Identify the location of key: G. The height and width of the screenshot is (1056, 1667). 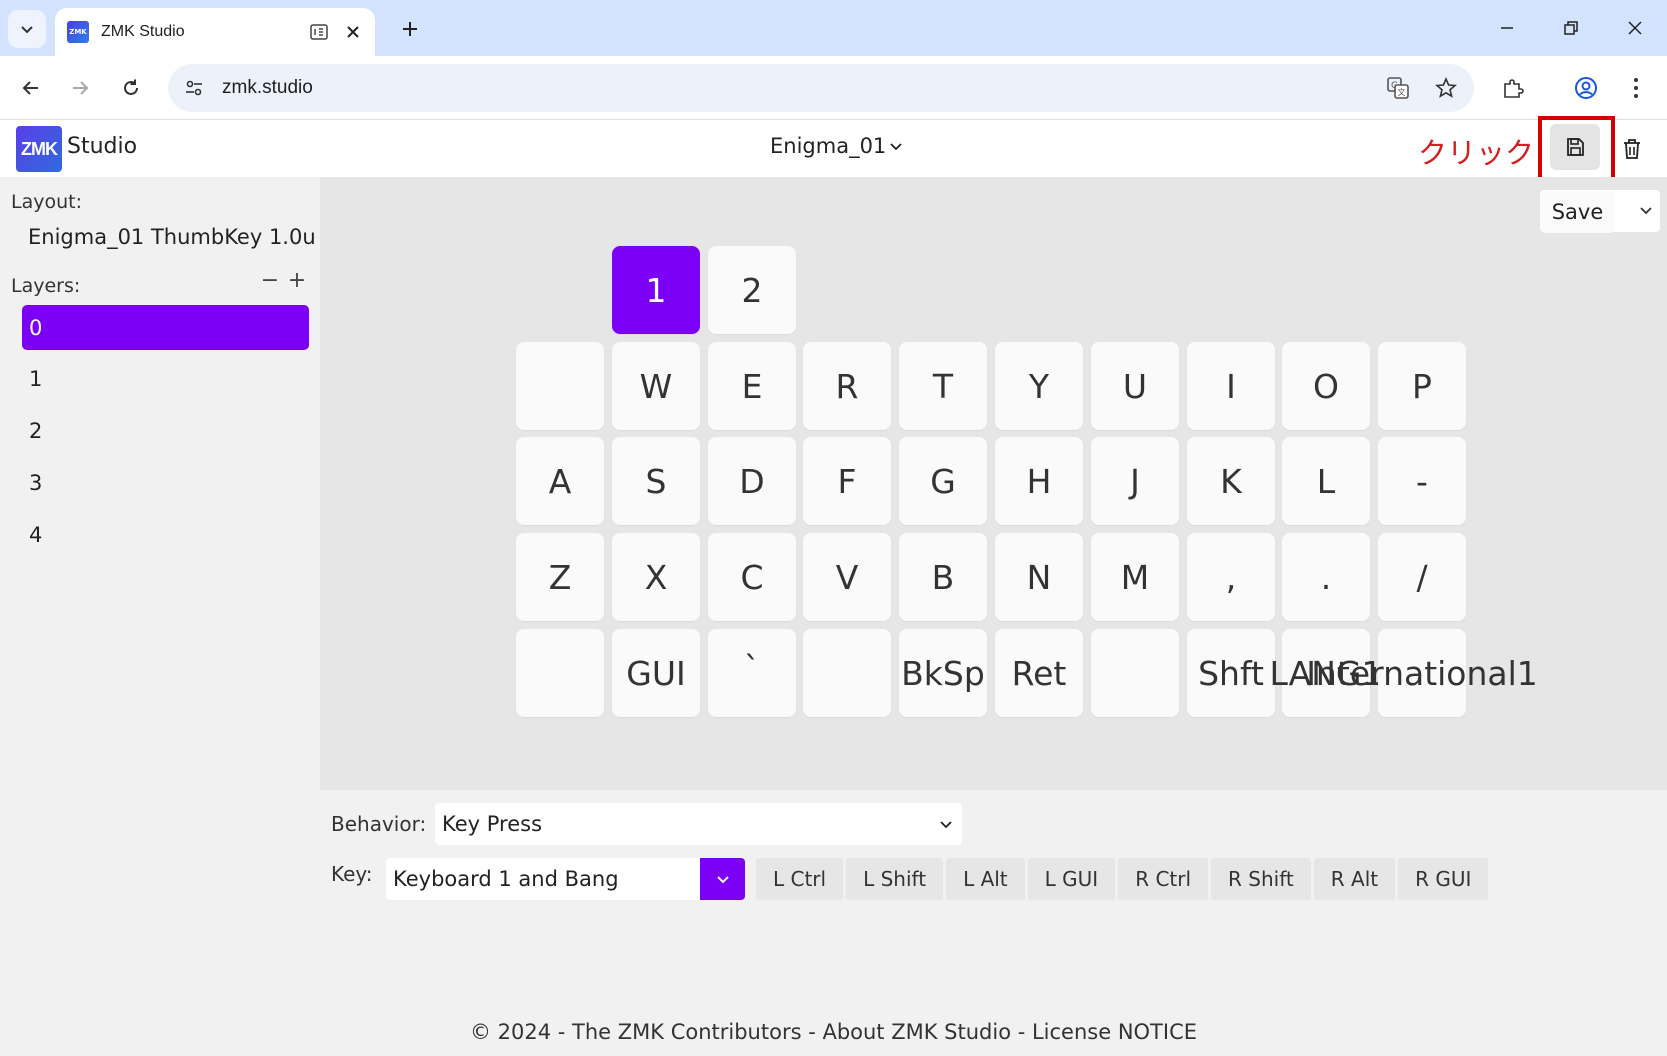
(943, 481).